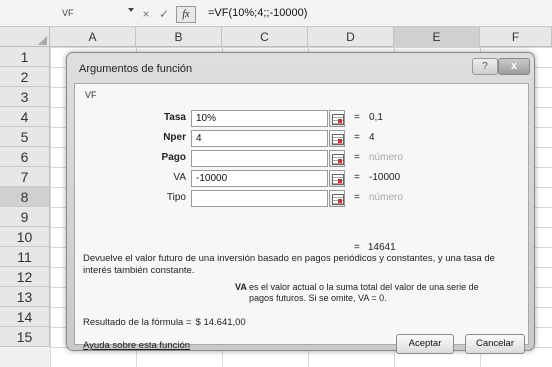 The image size is (552, 367). I want to click on column-header-d: D, so click(351, 37).